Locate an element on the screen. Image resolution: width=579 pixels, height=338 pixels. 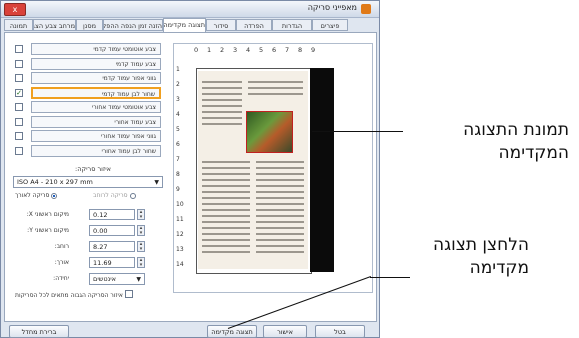
page-photo is located at coordinates (269, 132).